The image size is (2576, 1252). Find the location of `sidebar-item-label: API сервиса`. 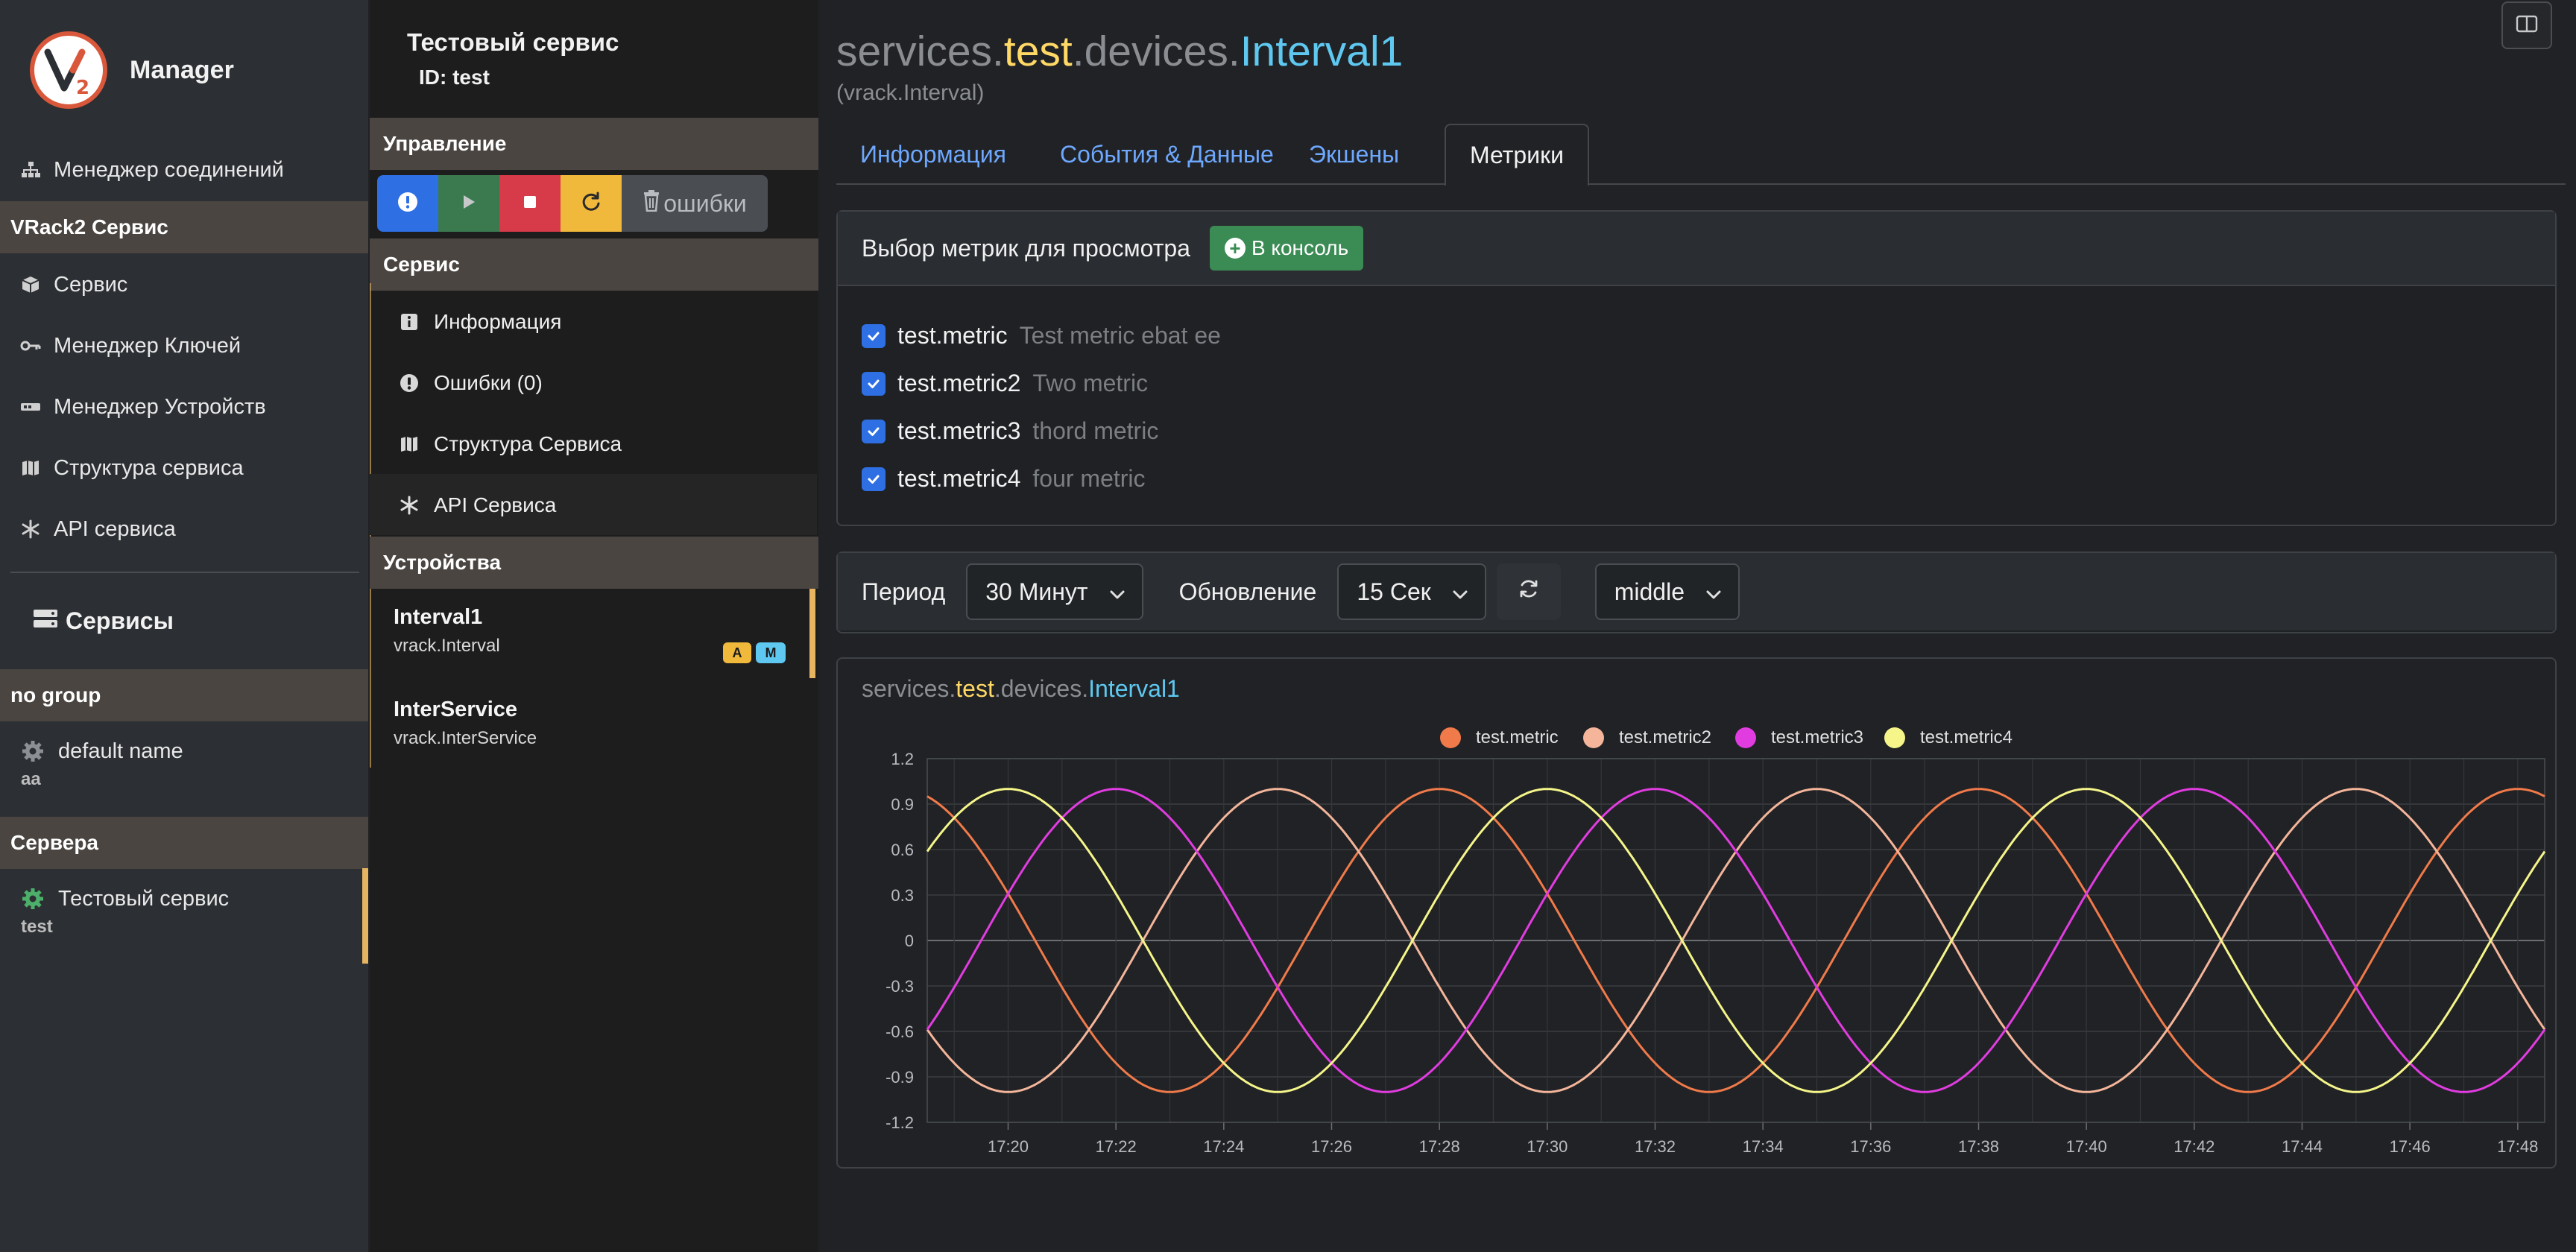

sidebar-item-label: API сервиса is located at coordinates (115, 528).